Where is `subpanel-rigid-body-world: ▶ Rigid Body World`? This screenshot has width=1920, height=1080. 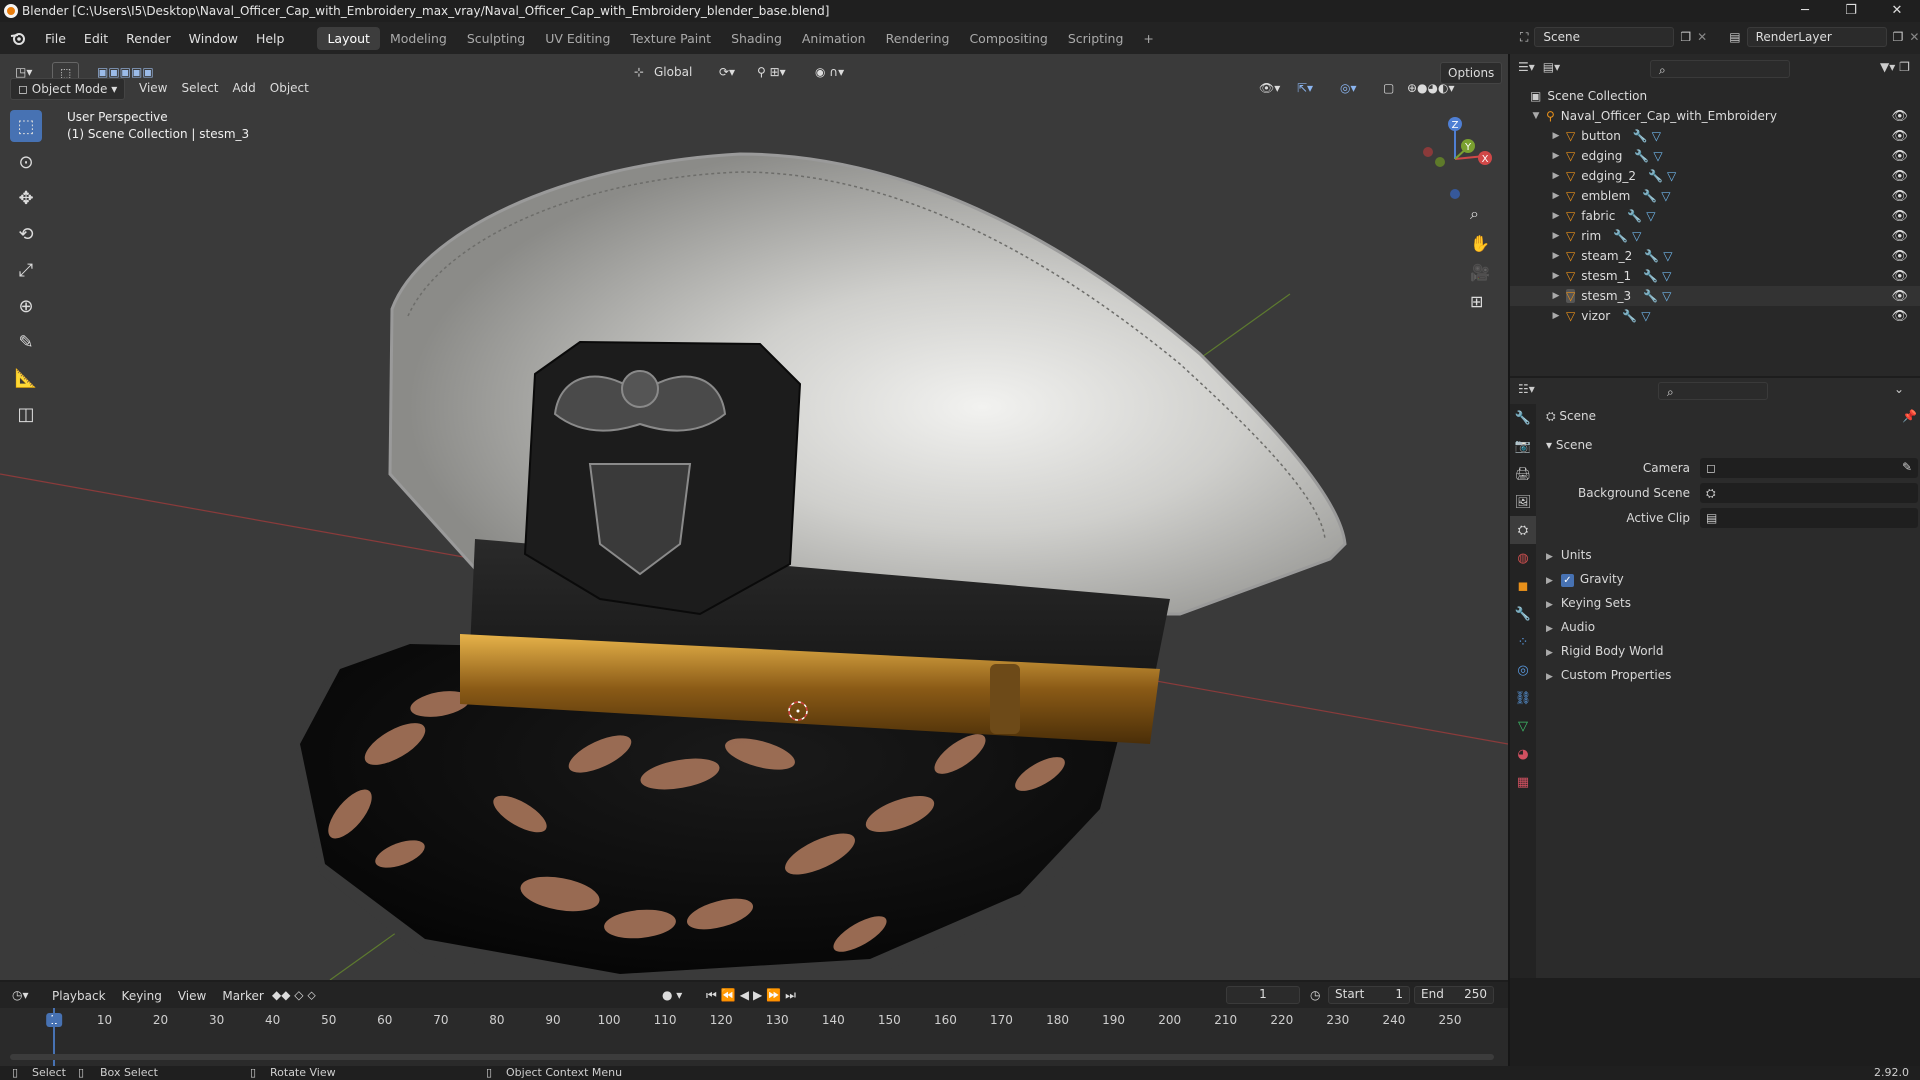 subpanel-rigid-body-world: ▶ Rigid Body World is located at coordinates (1604, 651).